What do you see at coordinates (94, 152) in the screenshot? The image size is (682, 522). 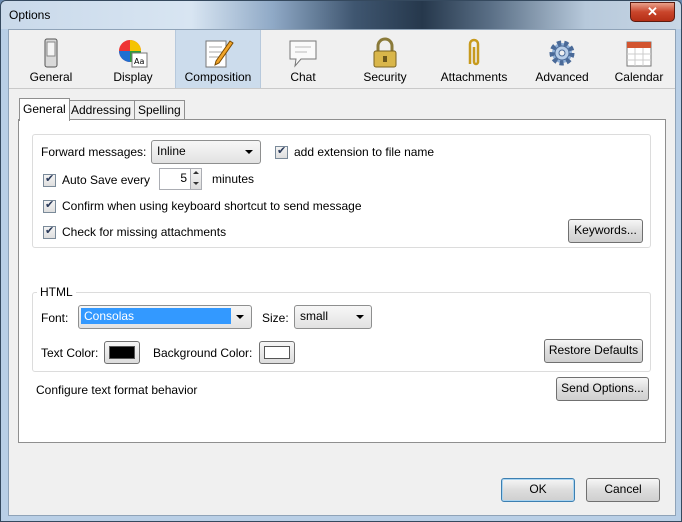 I see `forward-messages-label: Forward messages:` at bounding box center [94, 152].